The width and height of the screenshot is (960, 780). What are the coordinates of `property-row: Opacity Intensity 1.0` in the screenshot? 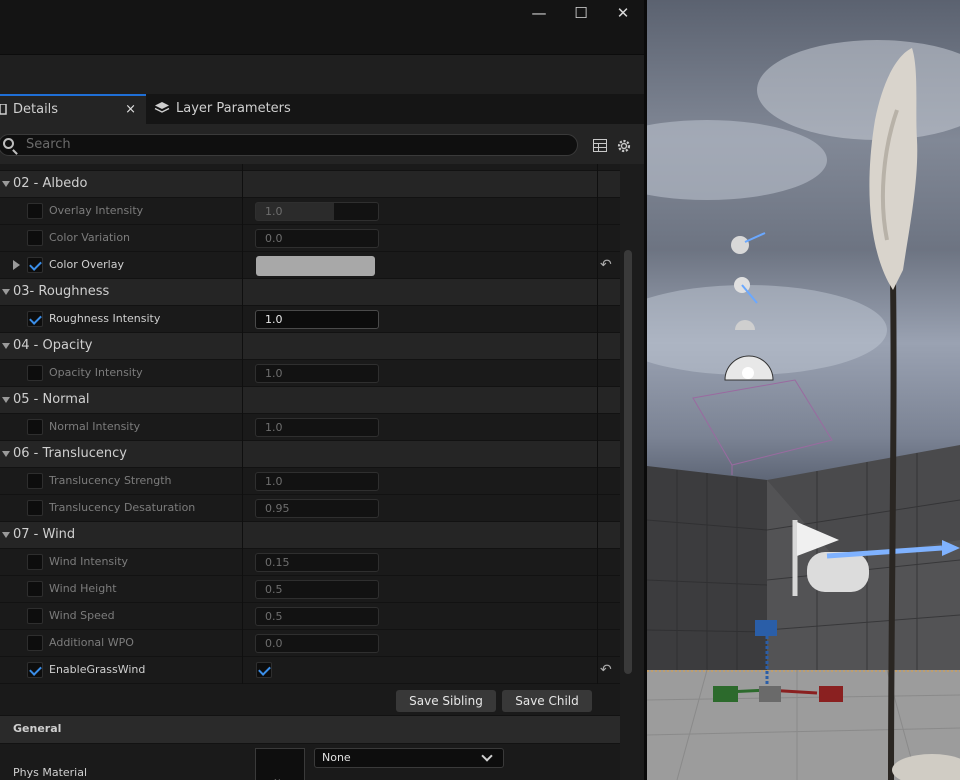 It's located at (310, 373).